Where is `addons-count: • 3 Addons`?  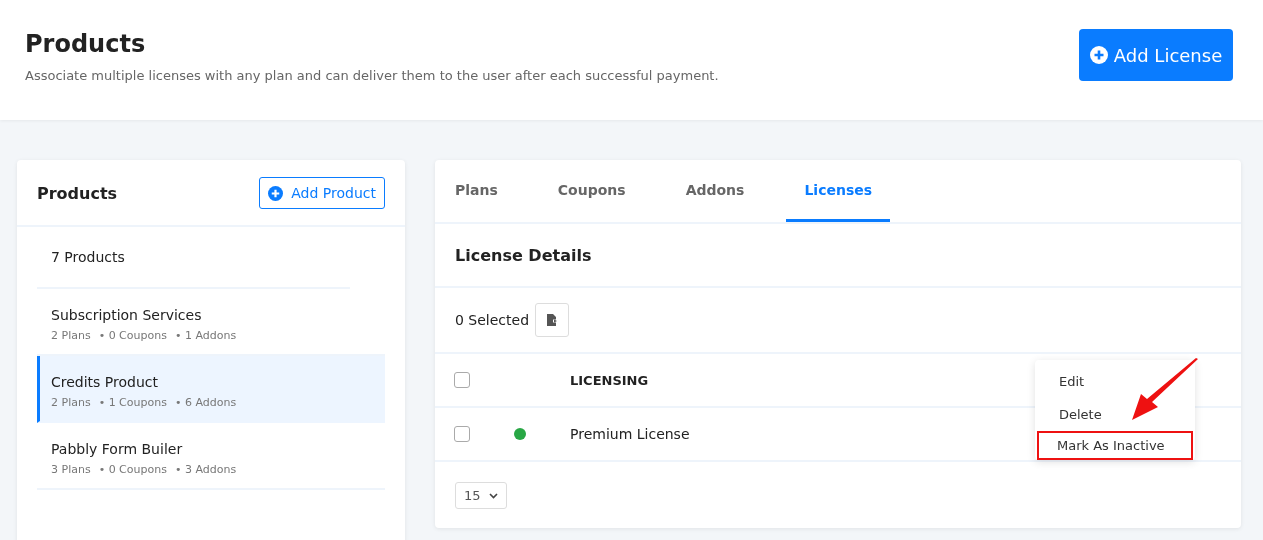 addons-count: • 3 Addons is located at coordinates (205, 469).